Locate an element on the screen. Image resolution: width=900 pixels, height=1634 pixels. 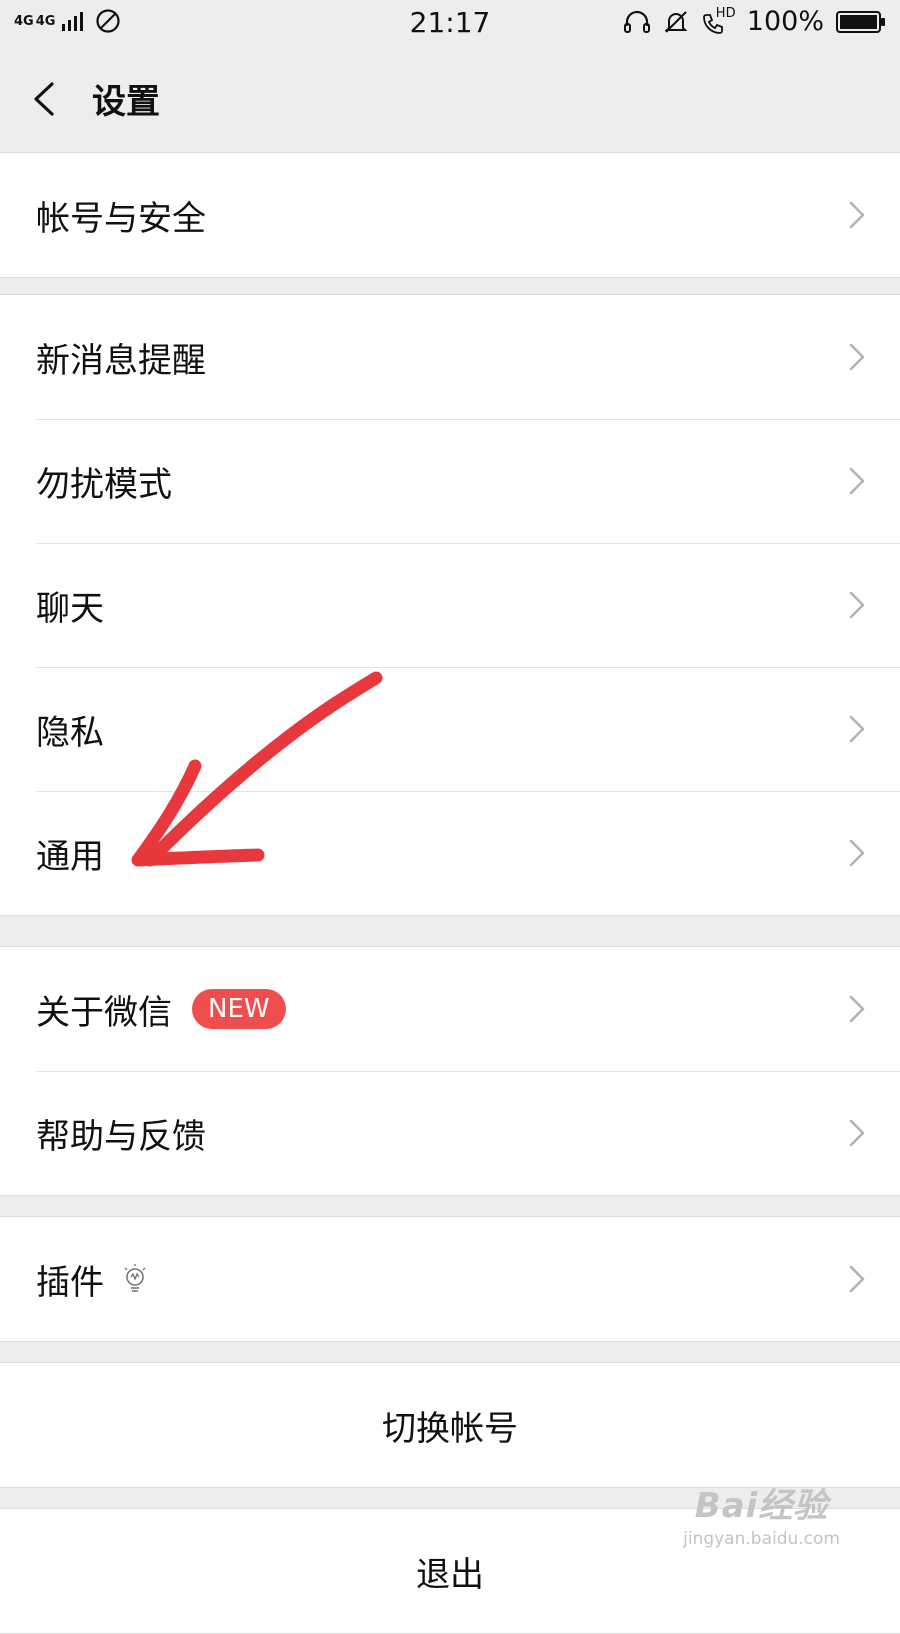
setting-item-label: 插件 is located at coordinates (70, 1282).